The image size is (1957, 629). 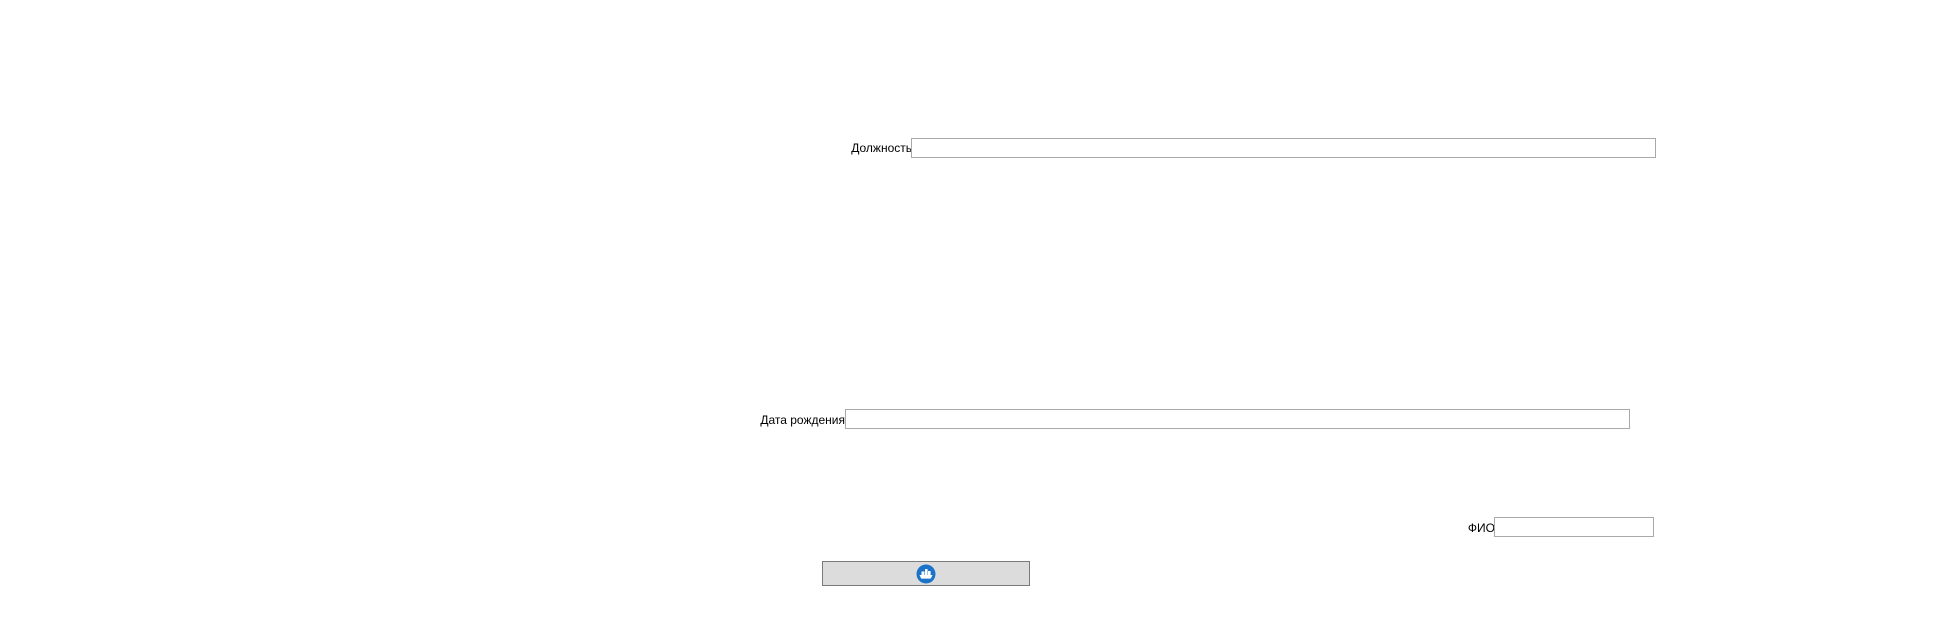 I want to click on fio-input, so click(x=1574, y=527).